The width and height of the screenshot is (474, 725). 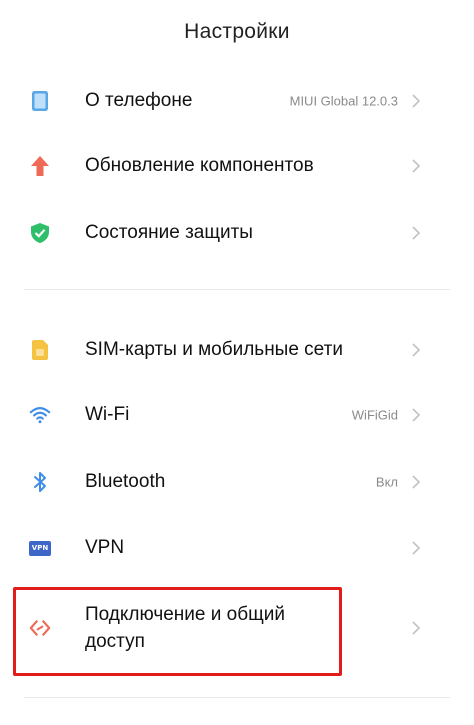 I want to click on settings-item-value: Вкл, so click(x=386, y=482).